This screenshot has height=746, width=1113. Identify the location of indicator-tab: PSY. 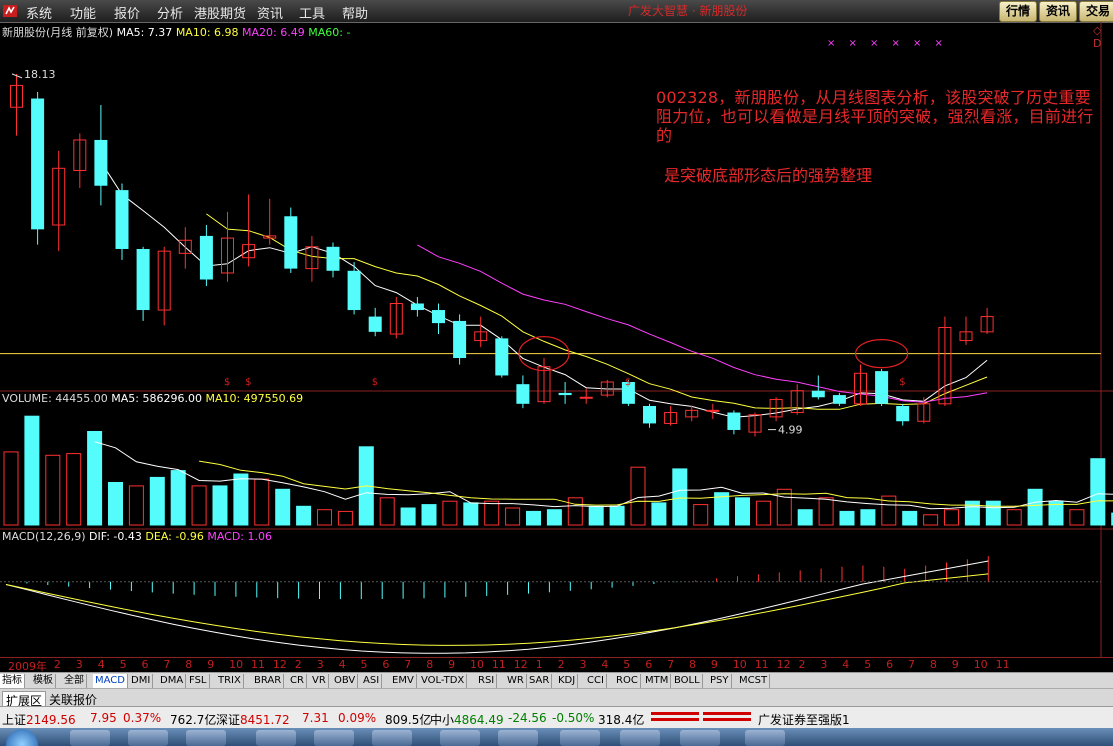
(720, 681).